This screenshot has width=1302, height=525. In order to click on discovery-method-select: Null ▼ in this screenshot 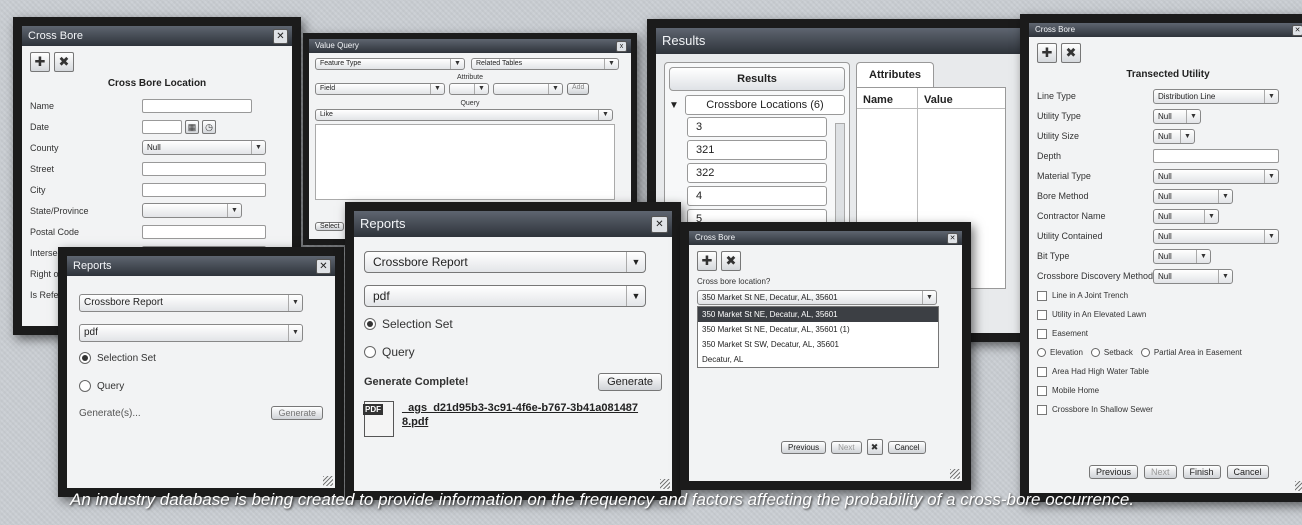, I will do `click(1193, 276)`.